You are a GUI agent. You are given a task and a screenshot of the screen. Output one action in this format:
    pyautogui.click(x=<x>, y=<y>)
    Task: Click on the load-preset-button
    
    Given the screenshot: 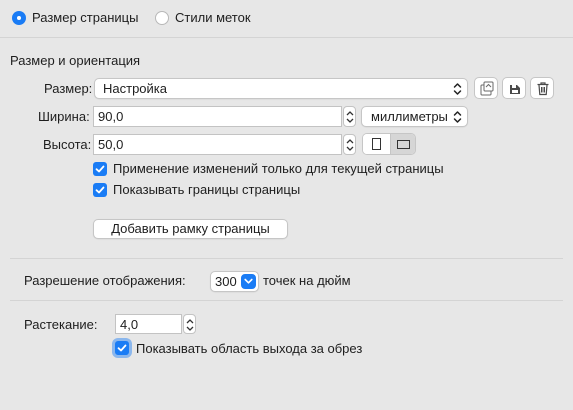 What is the action you would take?
    pyautogui.click(x=514, y=88)
    